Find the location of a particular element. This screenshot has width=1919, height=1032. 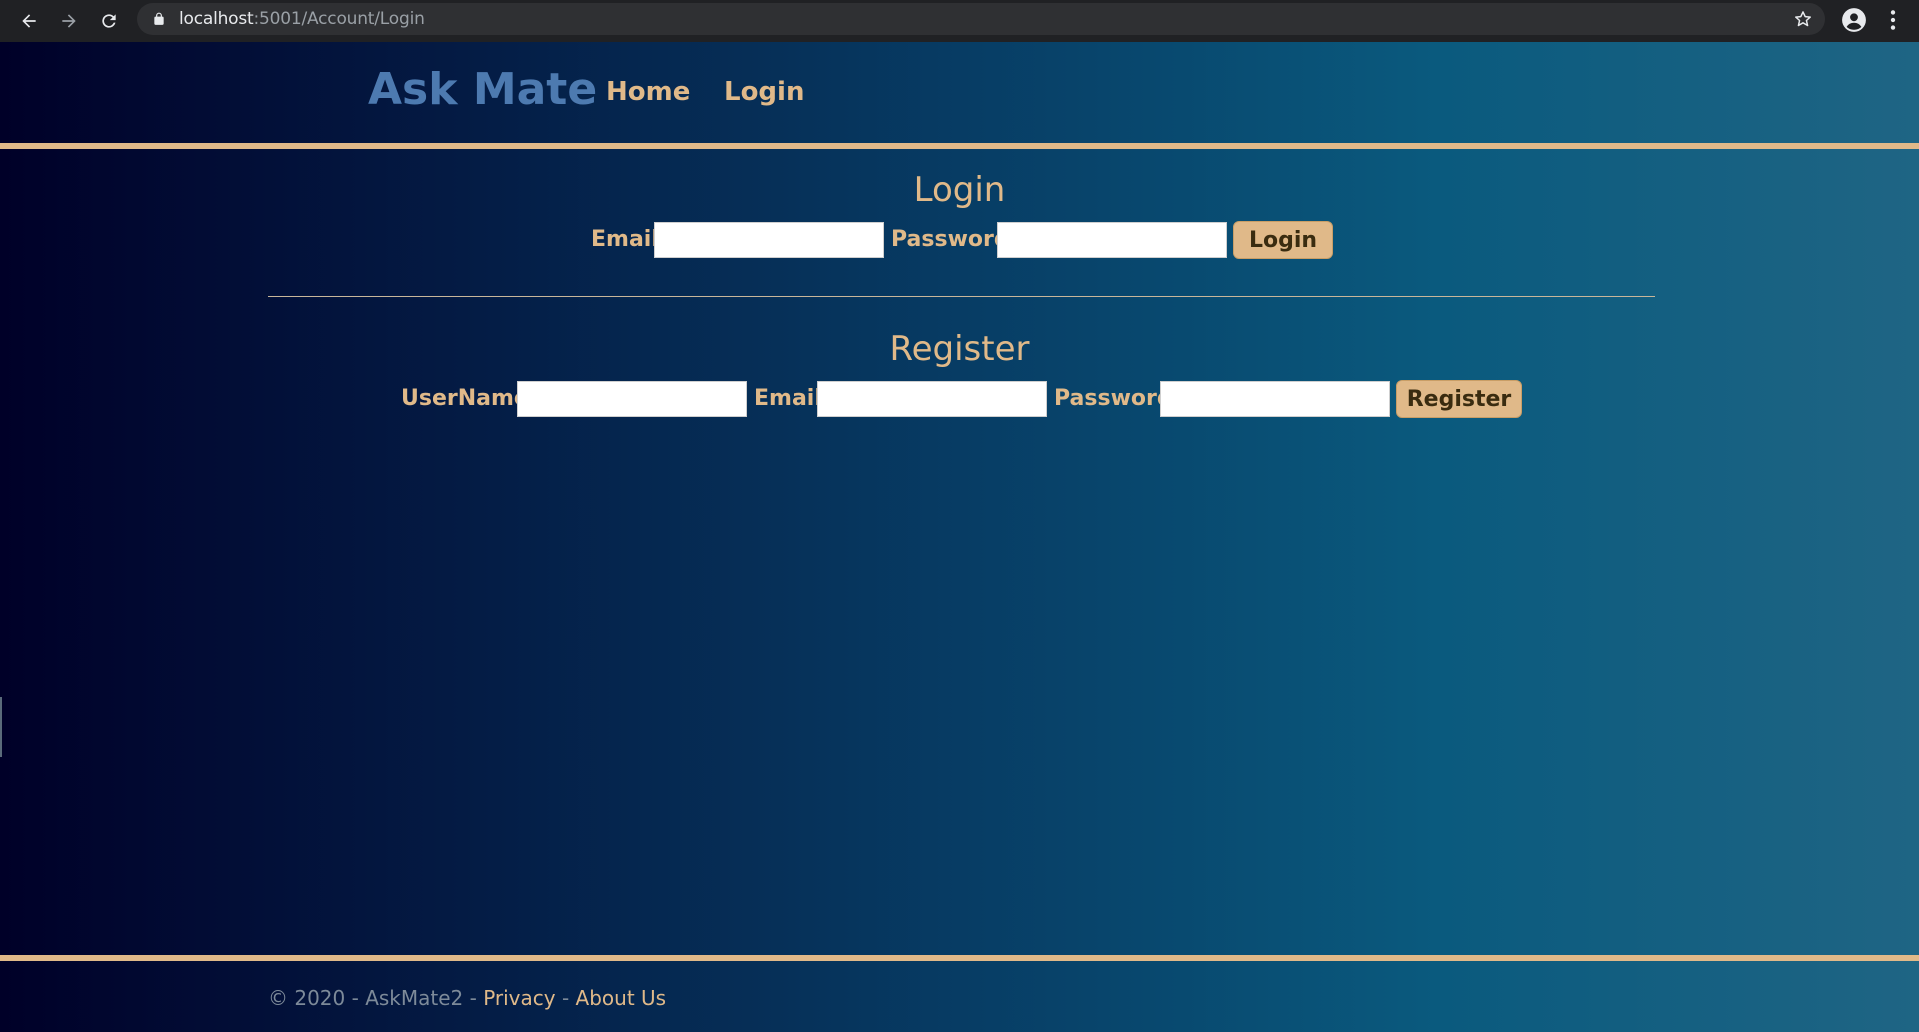

register-username-label: UserName is located at coordinates (465, 398).